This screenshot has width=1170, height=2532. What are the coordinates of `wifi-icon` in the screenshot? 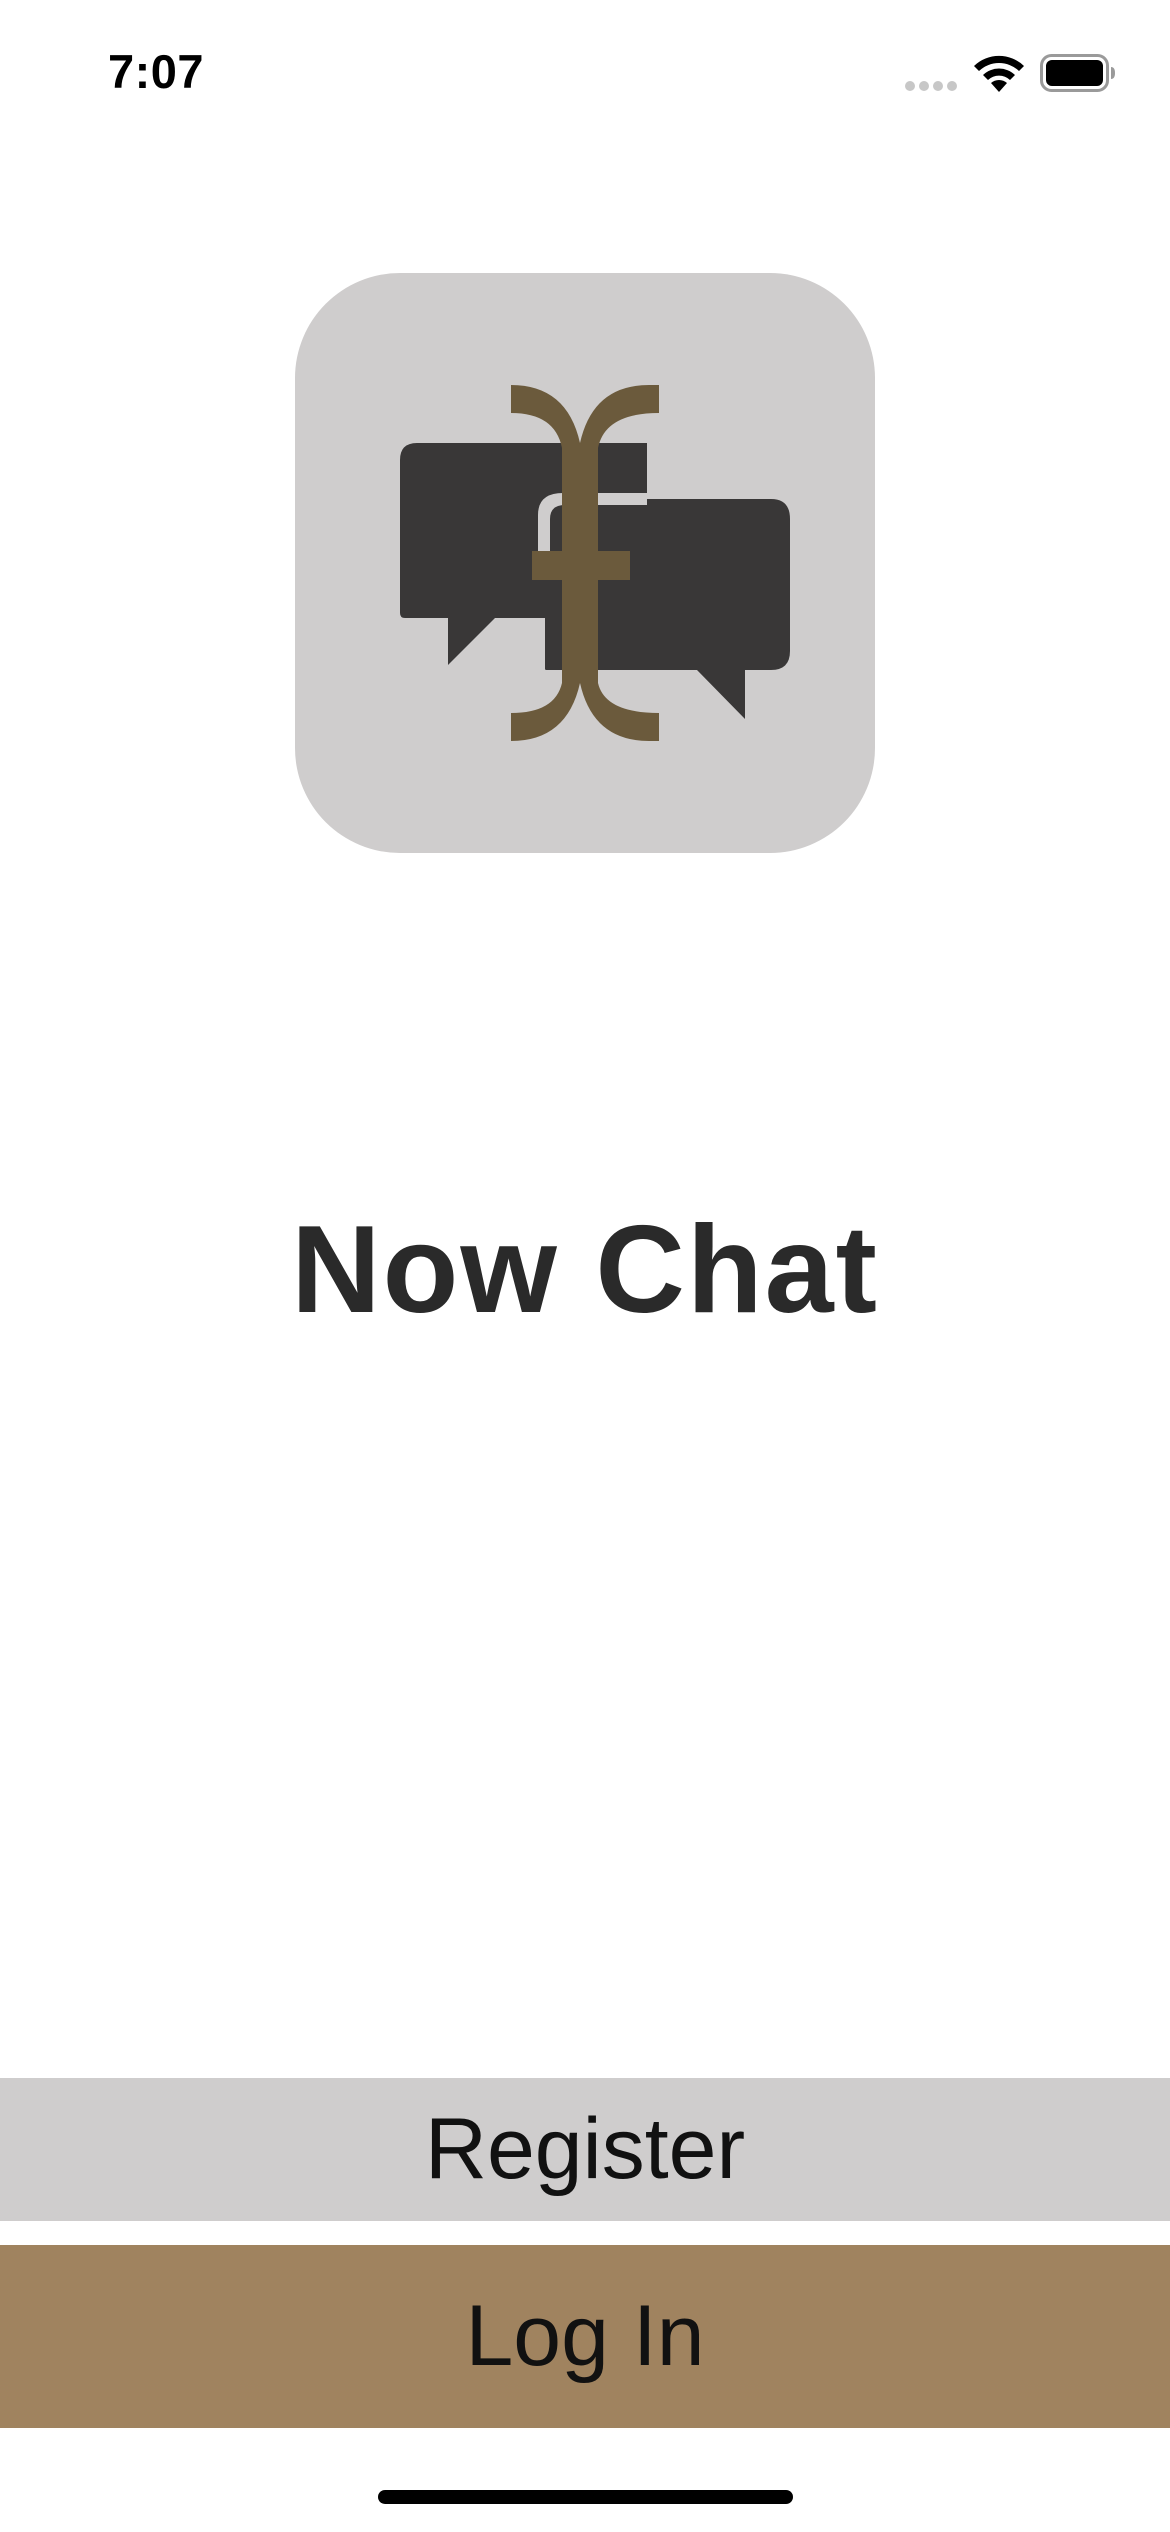 It's located at (999, 73).